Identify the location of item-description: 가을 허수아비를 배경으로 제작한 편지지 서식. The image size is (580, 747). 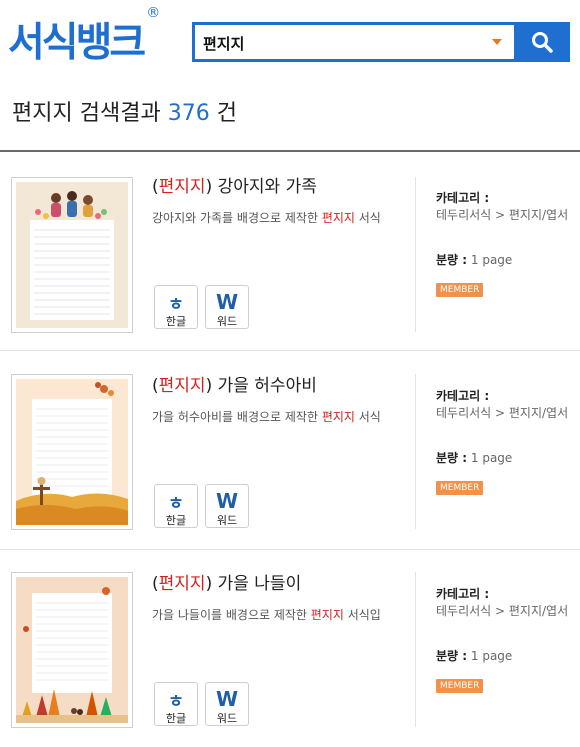
(266, 417).